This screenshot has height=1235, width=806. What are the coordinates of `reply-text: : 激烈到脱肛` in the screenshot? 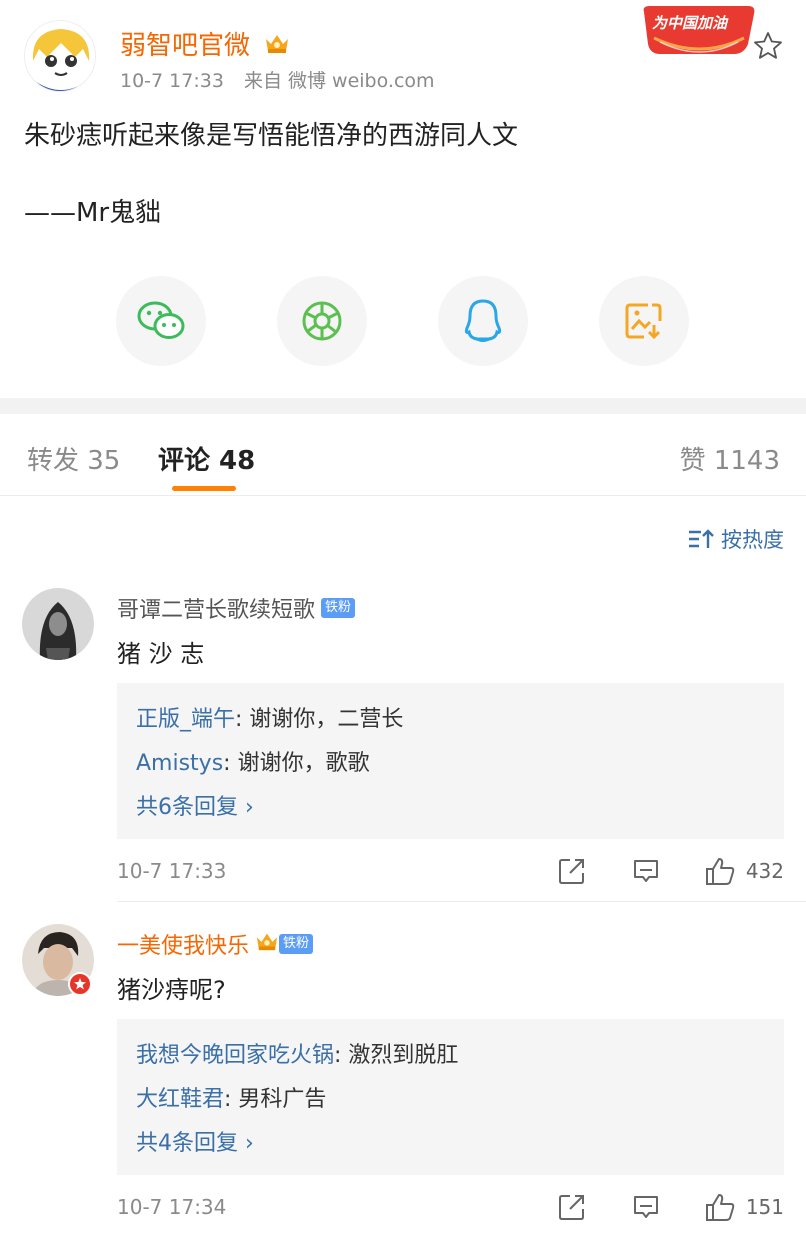 It's located at (396, 1055).